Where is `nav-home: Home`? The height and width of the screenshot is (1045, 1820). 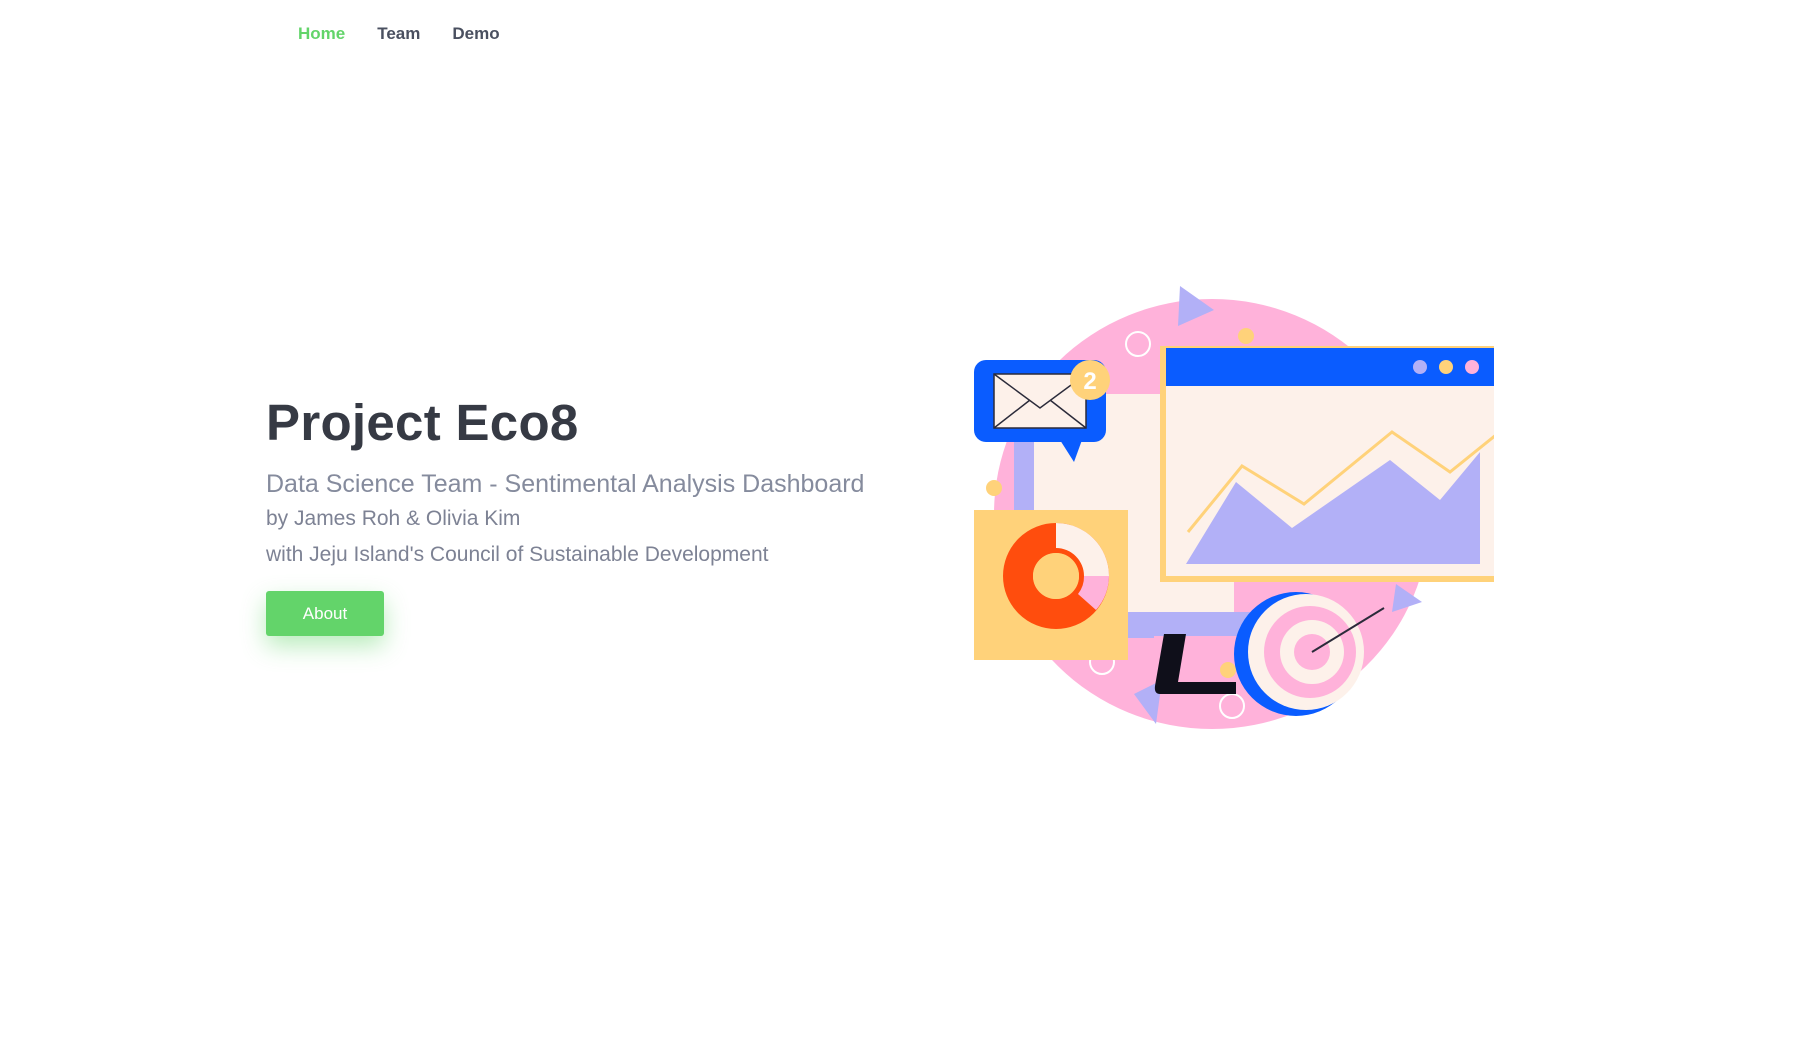 nav-home: Home is located at coordinates (321, 34).